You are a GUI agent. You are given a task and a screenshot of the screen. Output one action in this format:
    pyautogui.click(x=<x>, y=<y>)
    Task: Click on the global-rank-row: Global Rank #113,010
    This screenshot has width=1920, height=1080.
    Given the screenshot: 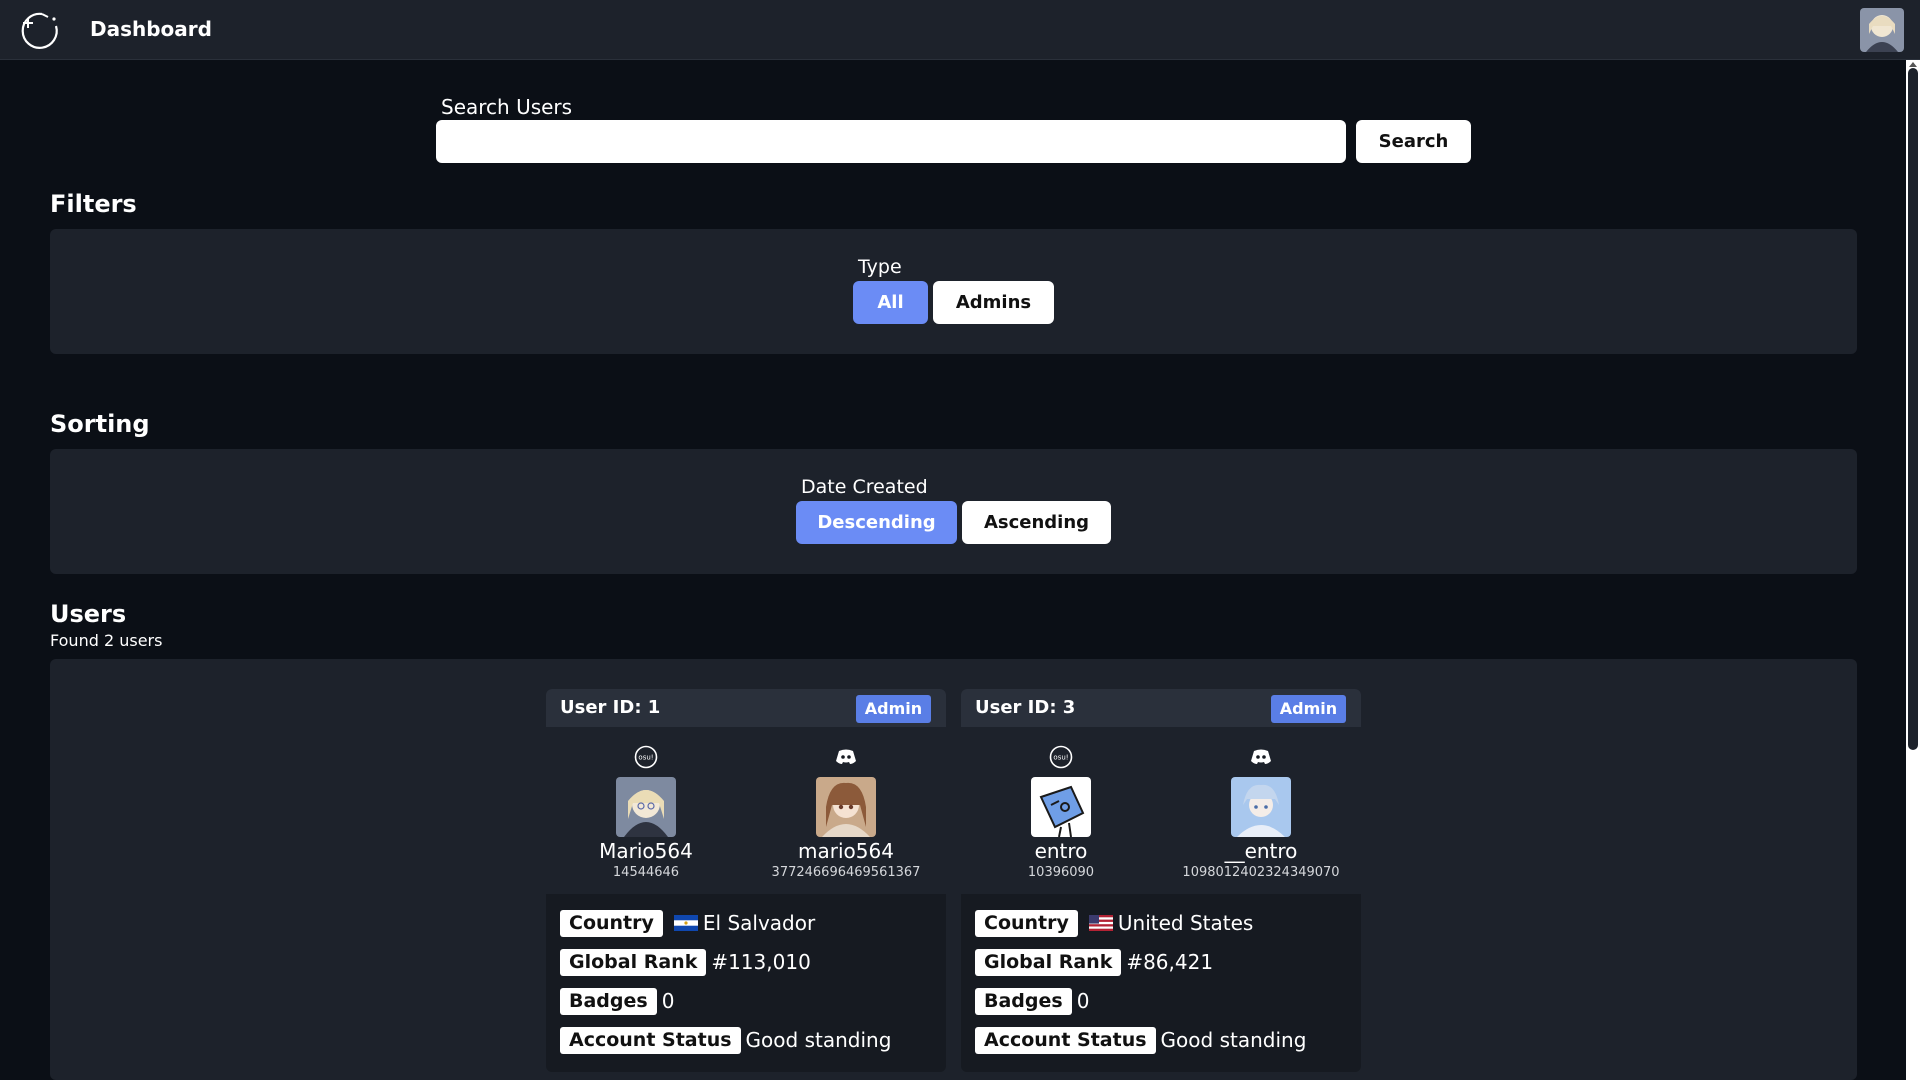 What is the action you would take?
    pyautogui.click(x=685, y=962)
    